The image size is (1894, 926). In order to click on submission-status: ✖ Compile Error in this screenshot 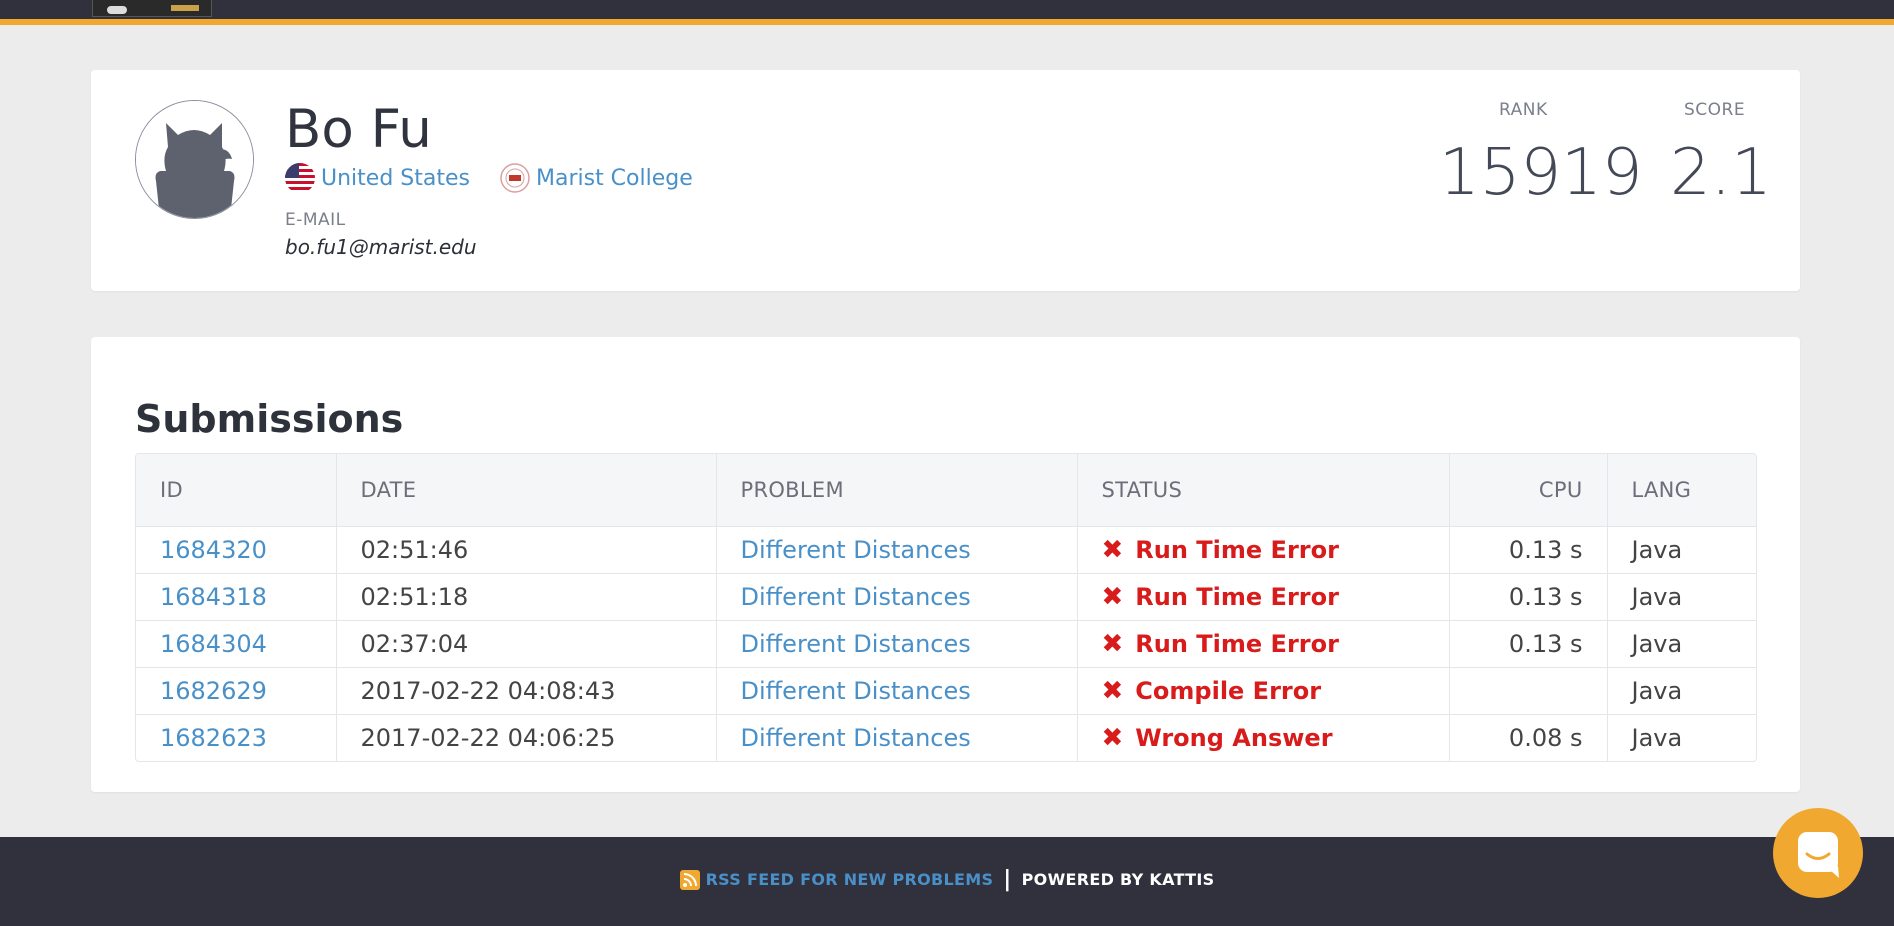, I will do `click(1263, 690)`.